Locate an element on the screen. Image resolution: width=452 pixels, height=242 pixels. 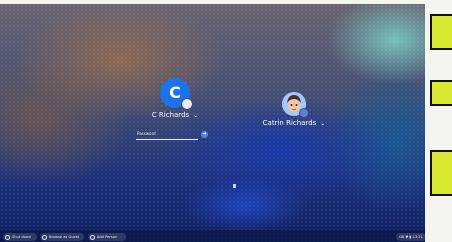
add-person-button: Add Person is located at coordinates (107, 237).